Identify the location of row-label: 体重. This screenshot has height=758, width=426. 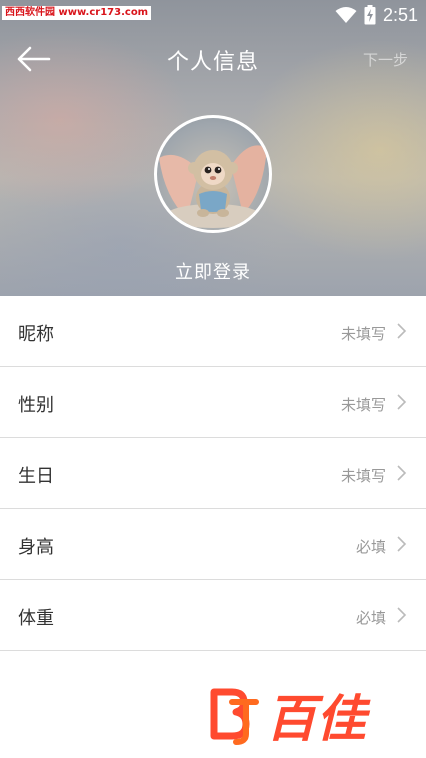
(36, 618).